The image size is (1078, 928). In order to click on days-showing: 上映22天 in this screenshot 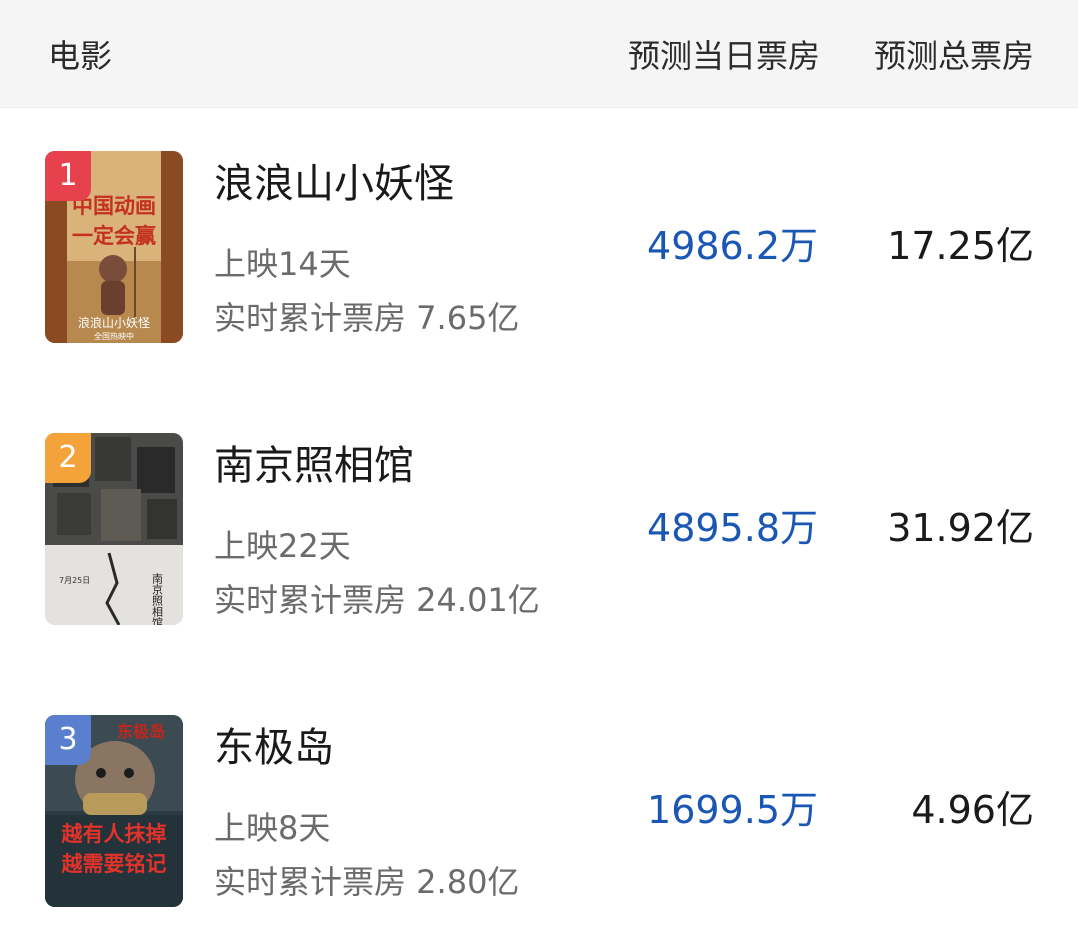, I will do `click(282, 546)`.